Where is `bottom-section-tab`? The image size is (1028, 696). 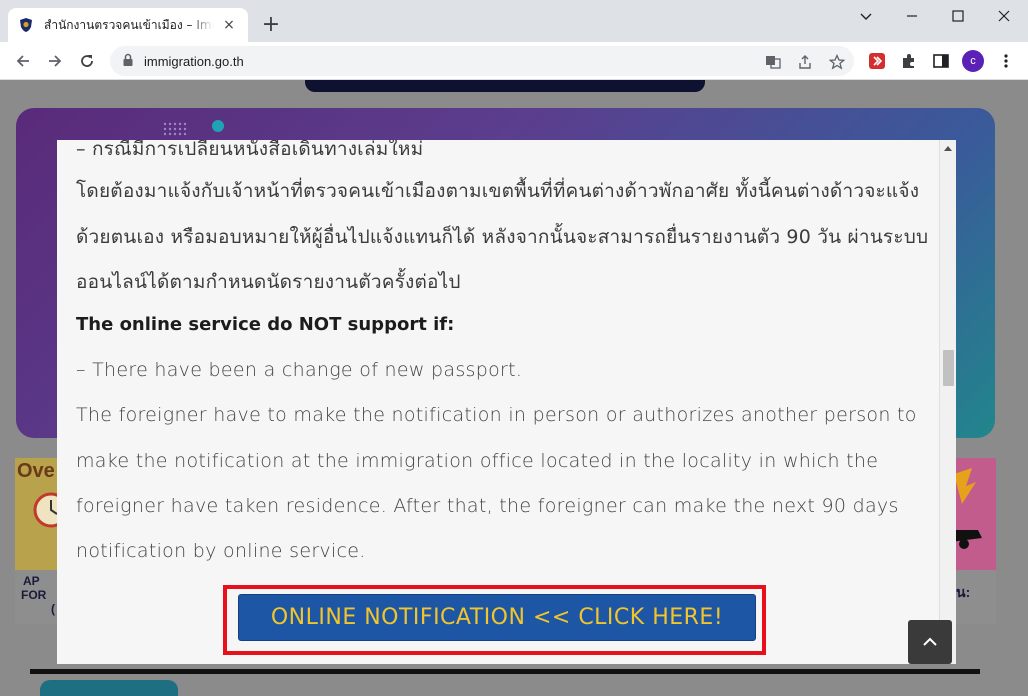 bottom-section-tab is located at coordinates (109, 688).